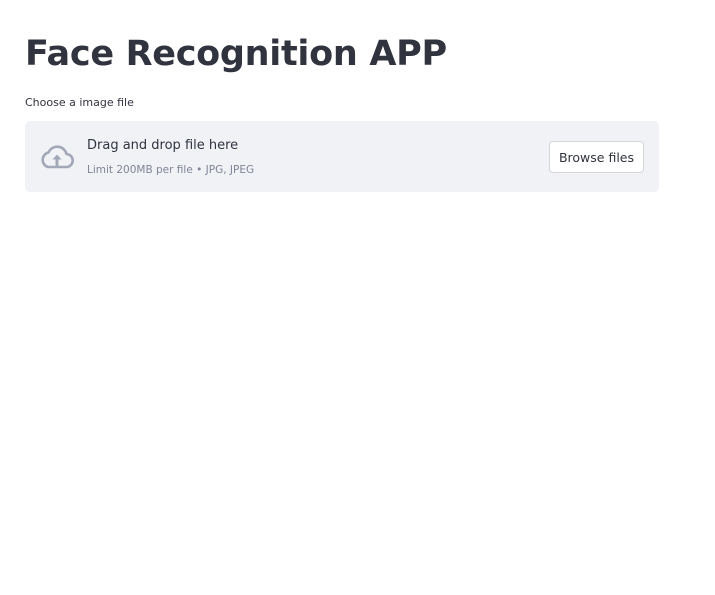 This screenshot has height=595, width=715. I want to click on file-uploader-label: Choose a image file, so click(79, 102).